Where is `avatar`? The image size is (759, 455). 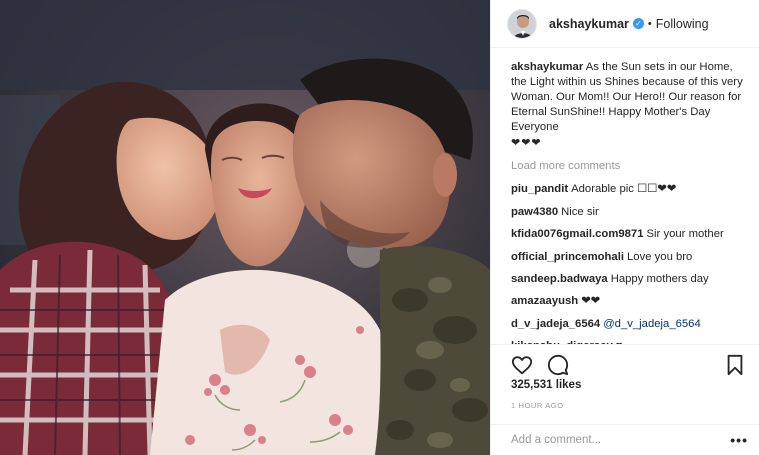 avatar is located at coordinates (522, 23).